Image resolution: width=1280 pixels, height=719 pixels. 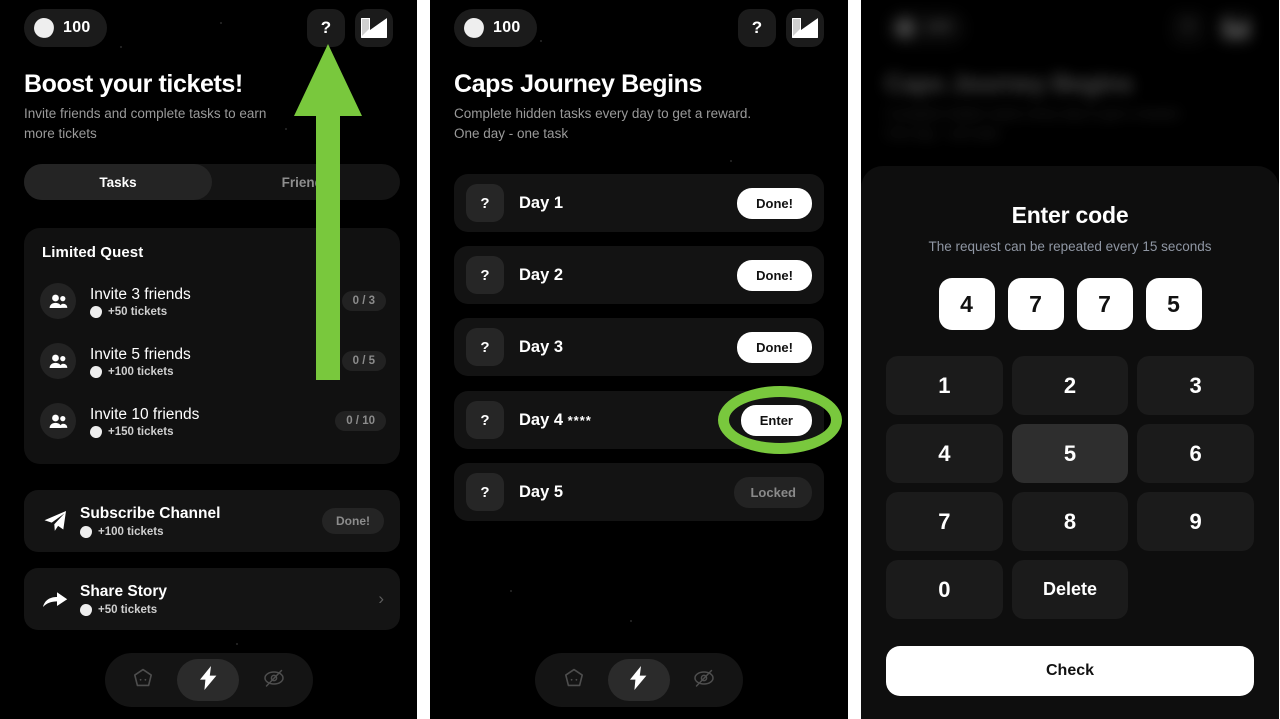 I want to click on quest-reward-text: +100 tickets, so click(x=141, y=371).